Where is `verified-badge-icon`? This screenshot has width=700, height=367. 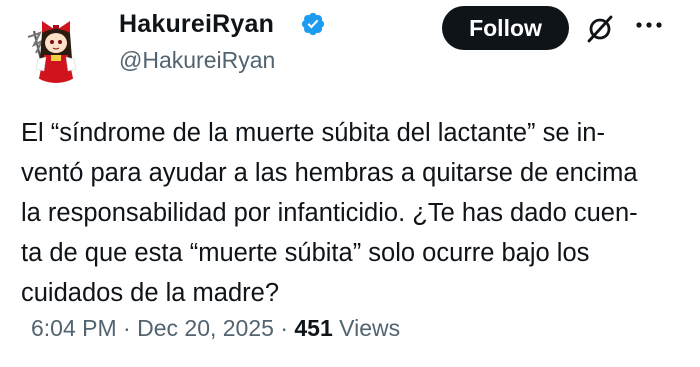 verified-badge-icon is located at coordinates (313, 24).